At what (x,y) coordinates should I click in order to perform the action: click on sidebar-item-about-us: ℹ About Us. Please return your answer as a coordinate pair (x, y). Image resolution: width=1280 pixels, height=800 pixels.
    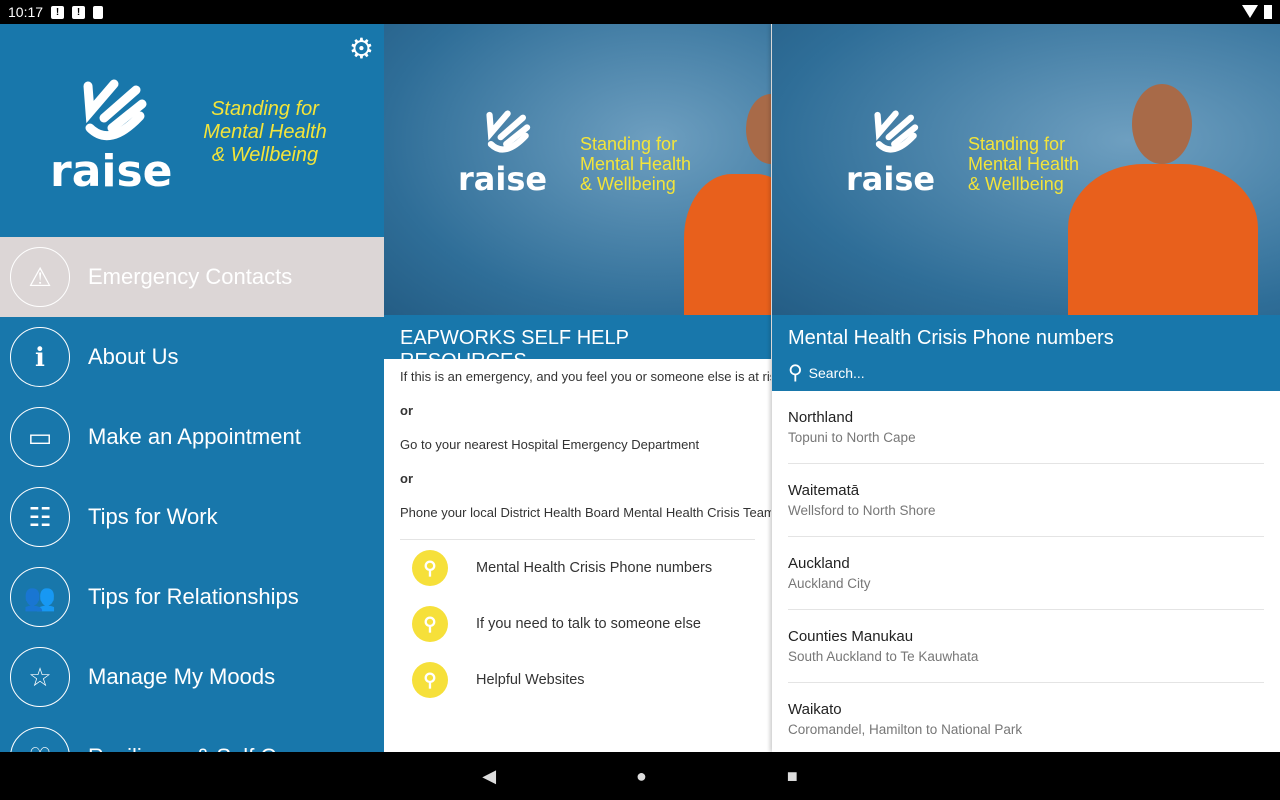
    Looking at the image, I should click on (192, 357).